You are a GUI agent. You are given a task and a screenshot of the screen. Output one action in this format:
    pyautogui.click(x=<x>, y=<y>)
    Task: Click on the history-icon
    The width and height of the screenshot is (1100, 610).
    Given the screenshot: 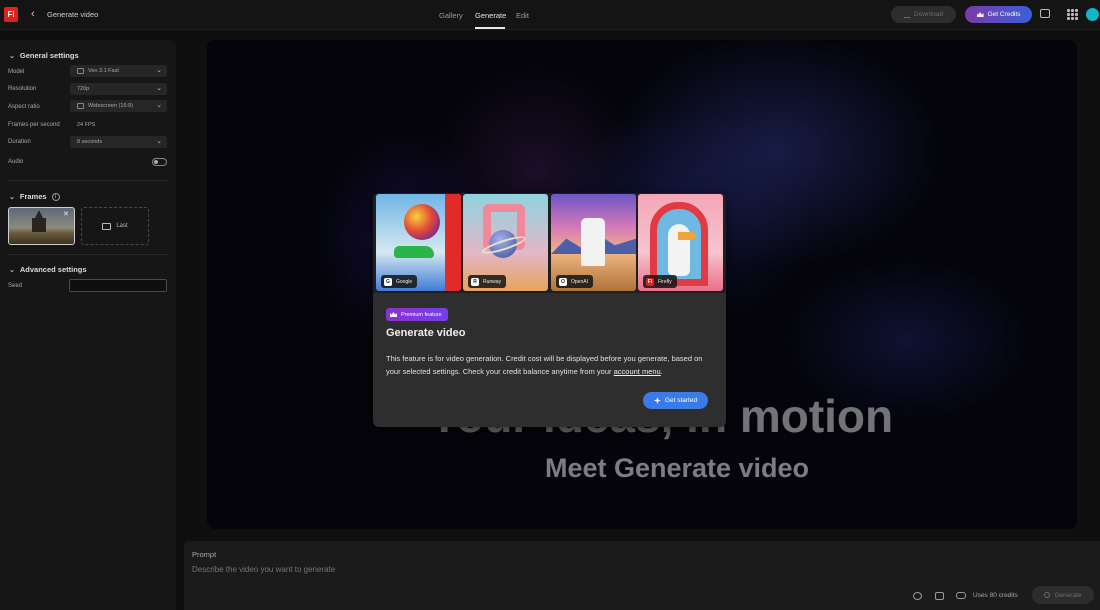 What is the action you would take?
    pyautogui.click(x=917, y=596)
    